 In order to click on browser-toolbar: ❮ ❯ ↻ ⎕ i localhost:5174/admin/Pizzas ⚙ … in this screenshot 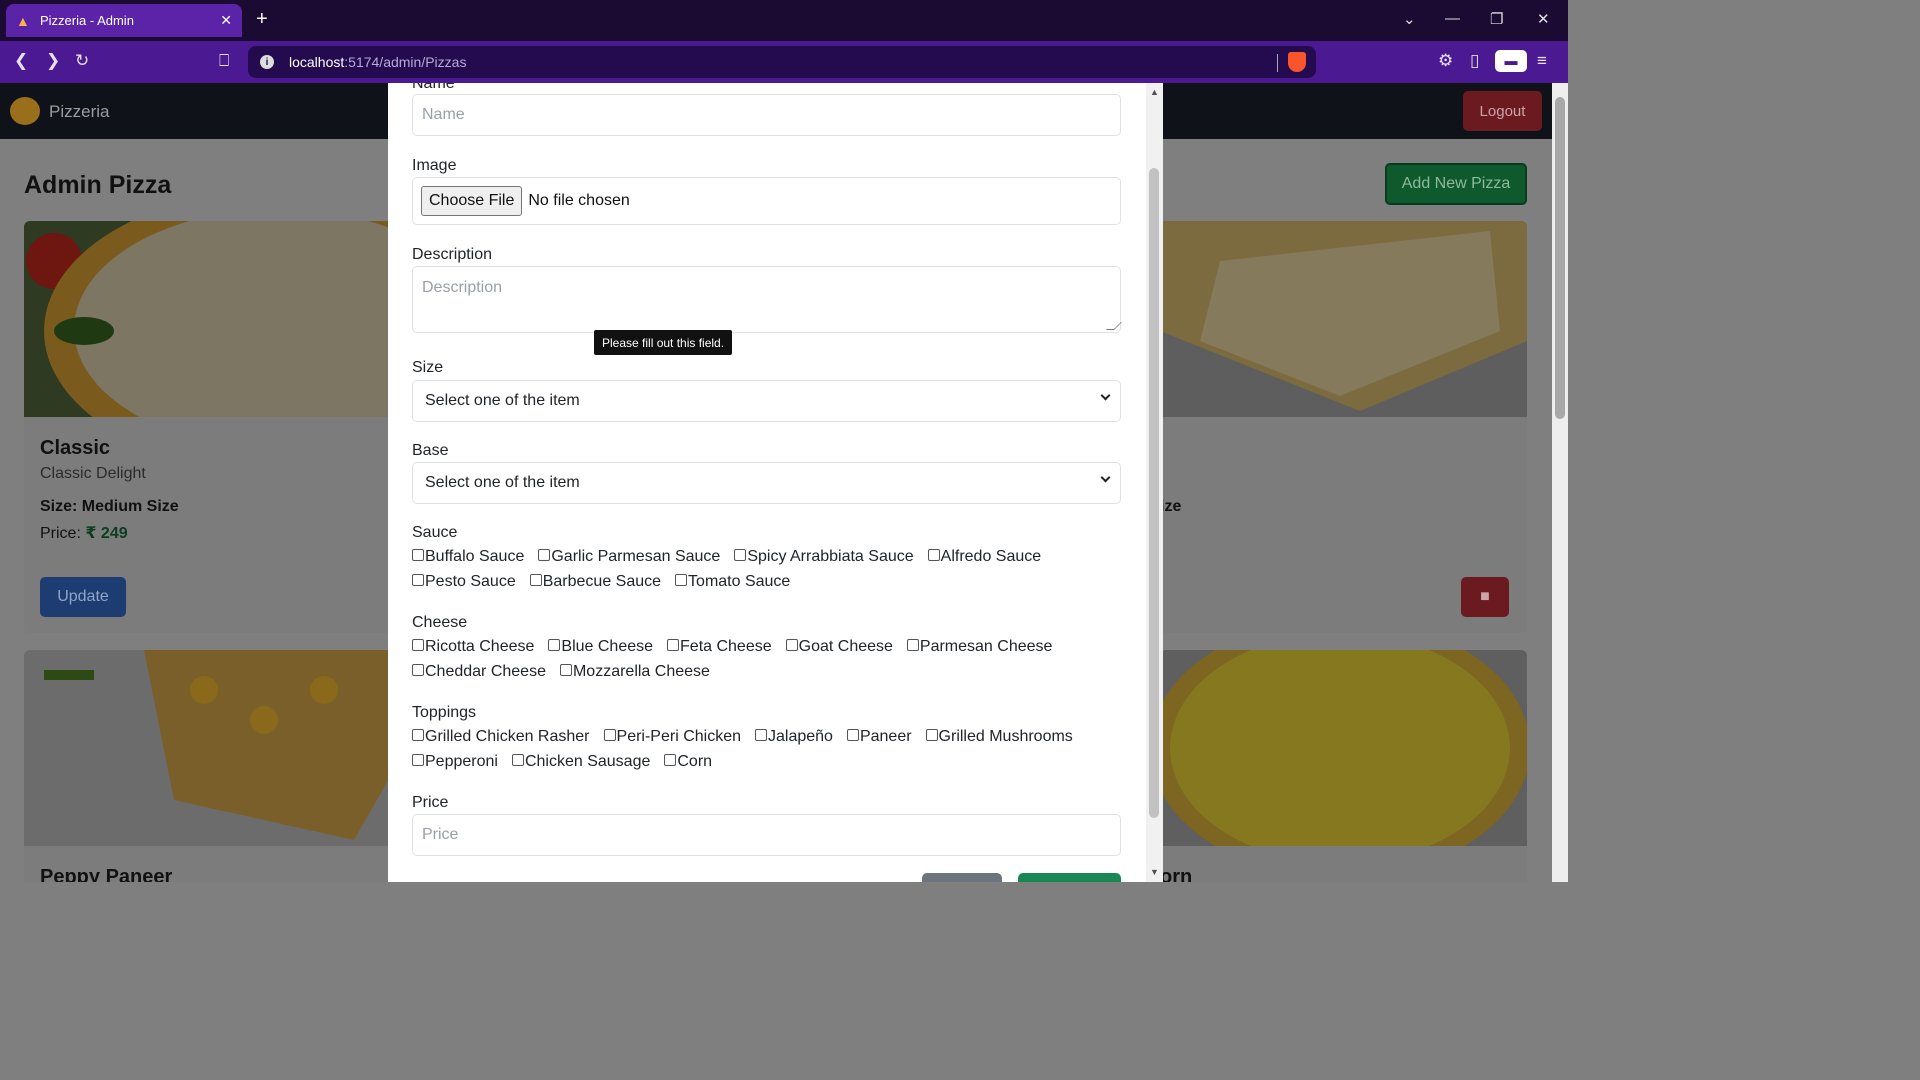, I will do `click(784, 62)`.